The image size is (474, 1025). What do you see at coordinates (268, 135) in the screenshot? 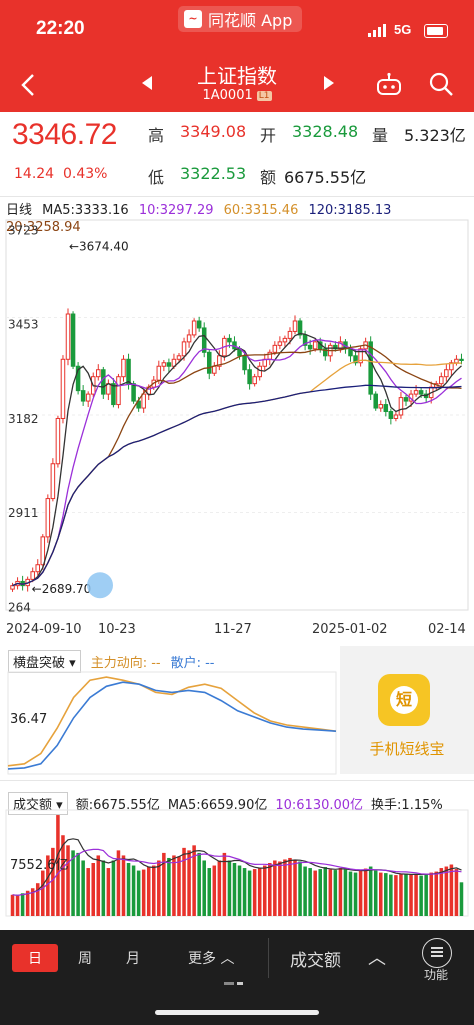
I see `open-label: 开` at bounding box center [268, 135].